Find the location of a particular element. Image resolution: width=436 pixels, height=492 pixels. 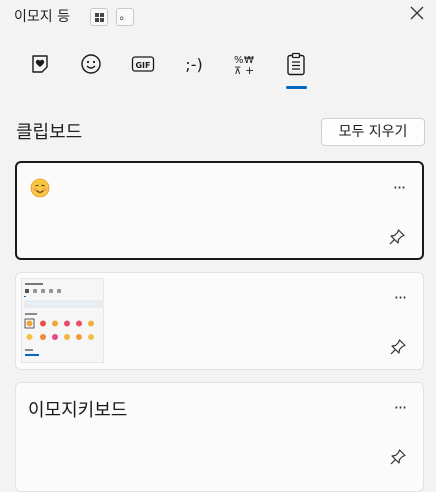

clipboard-text: 이모지키보드 is located at coordinates (78, 410).